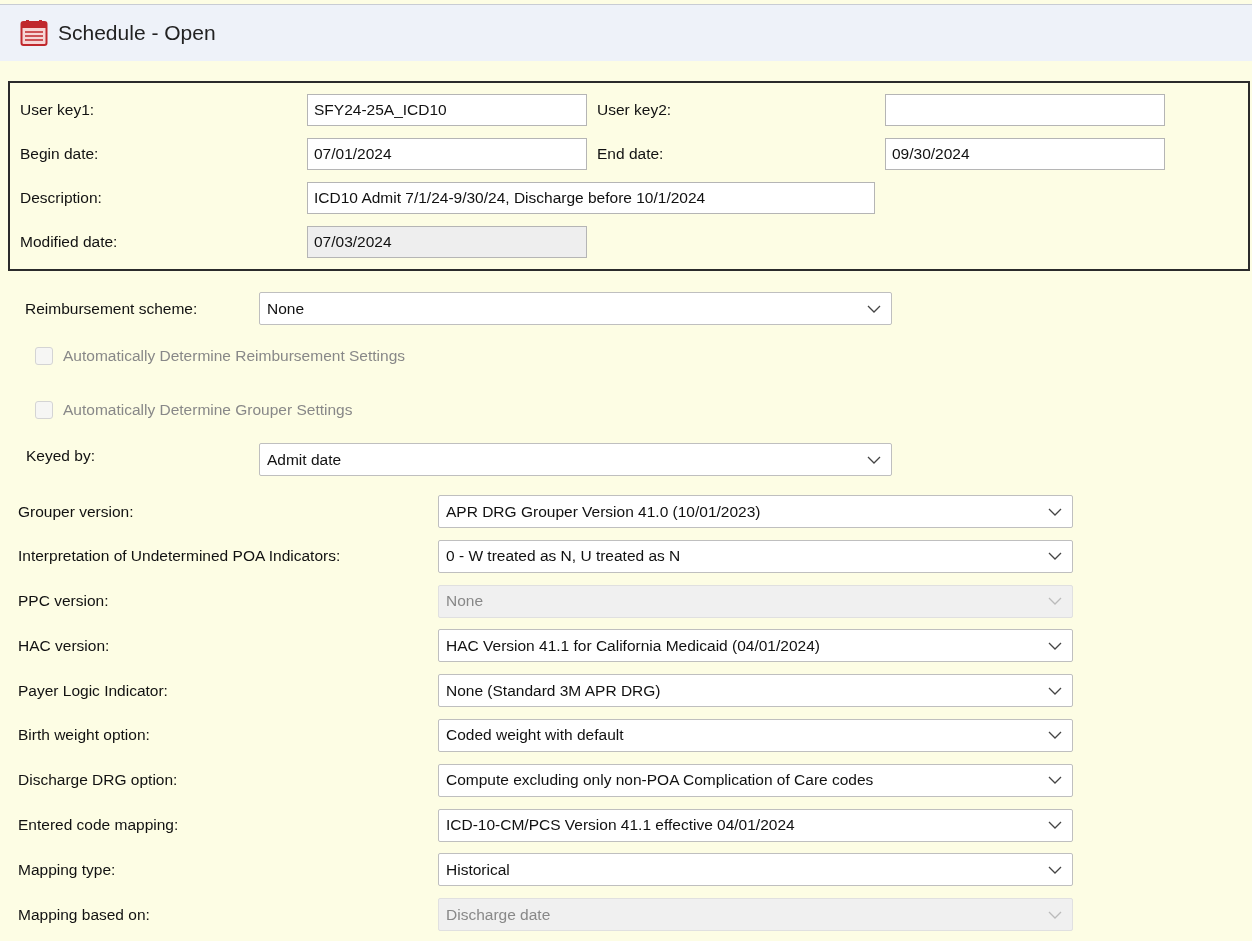 This screenshot has width=1252, height=941. Describe the element at coordinates (84, 914) in the screenshot. I see `field-label: Mapping based on:` at that location.